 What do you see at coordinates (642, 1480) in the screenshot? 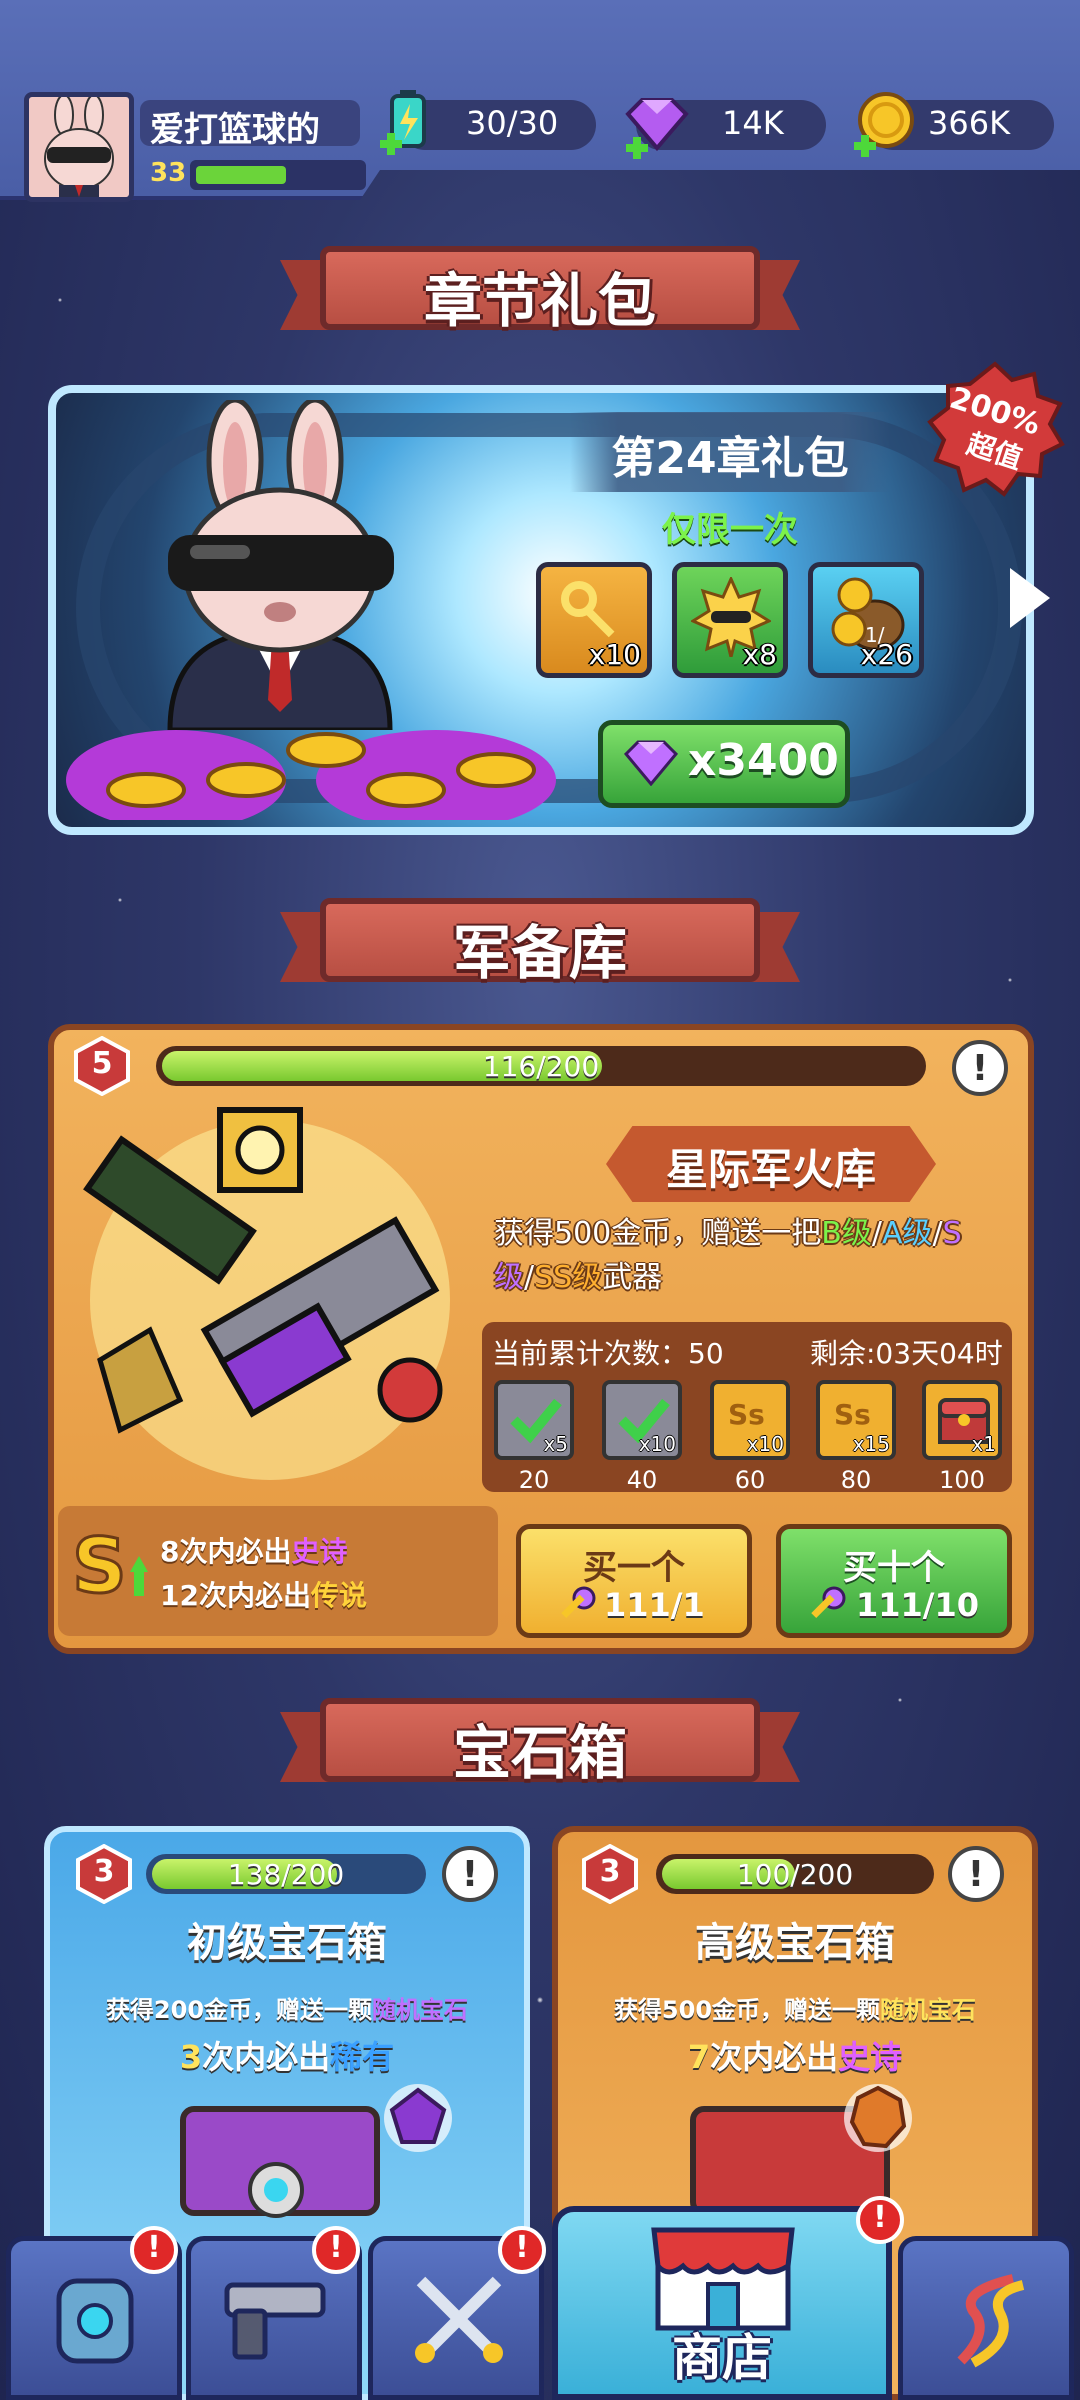
I see `milestone-value: 40` at bounding box center [642, 1480].